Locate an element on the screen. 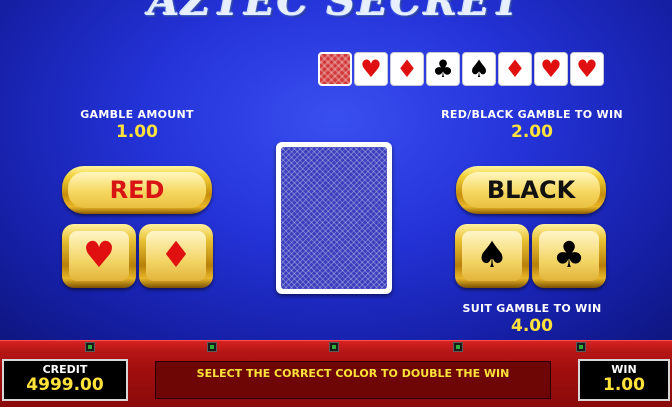  diamonds-button: ♦ is located at coordinates (176, 256).